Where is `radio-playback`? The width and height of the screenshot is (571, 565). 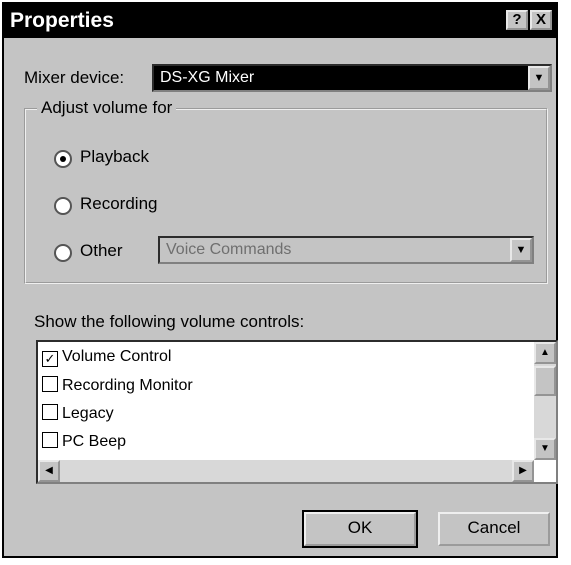 radio-playback is located at coordinates (63, 159).